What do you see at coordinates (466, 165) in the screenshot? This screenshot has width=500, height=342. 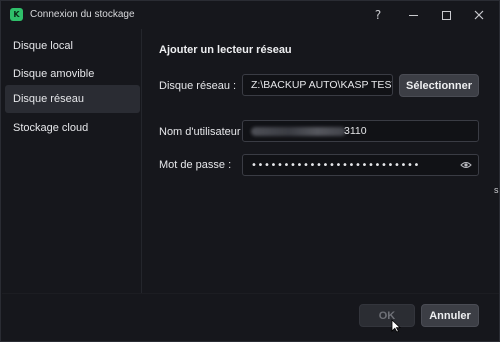 I see `eye-icon` at bounding box center [466, 165].